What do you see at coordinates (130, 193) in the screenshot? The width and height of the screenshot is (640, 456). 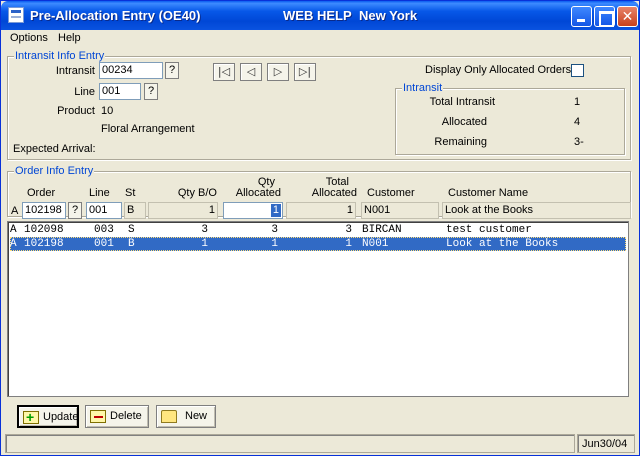 I see `header-st: St` at bounding box center [130, 193].